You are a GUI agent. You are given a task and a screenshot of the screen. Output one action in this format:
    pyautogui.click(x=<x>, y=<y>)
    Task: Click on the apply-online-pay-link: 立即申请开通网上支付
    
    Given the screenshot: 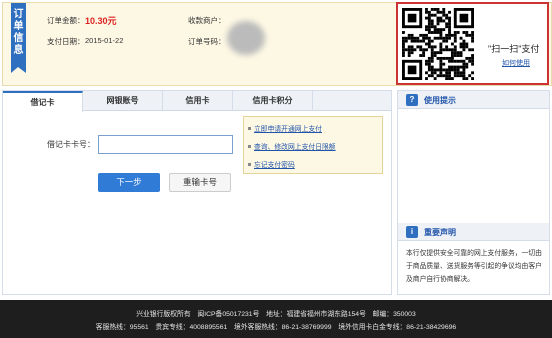 What is the action you would take?
    pyautogui.click(x=288, y=128)
    